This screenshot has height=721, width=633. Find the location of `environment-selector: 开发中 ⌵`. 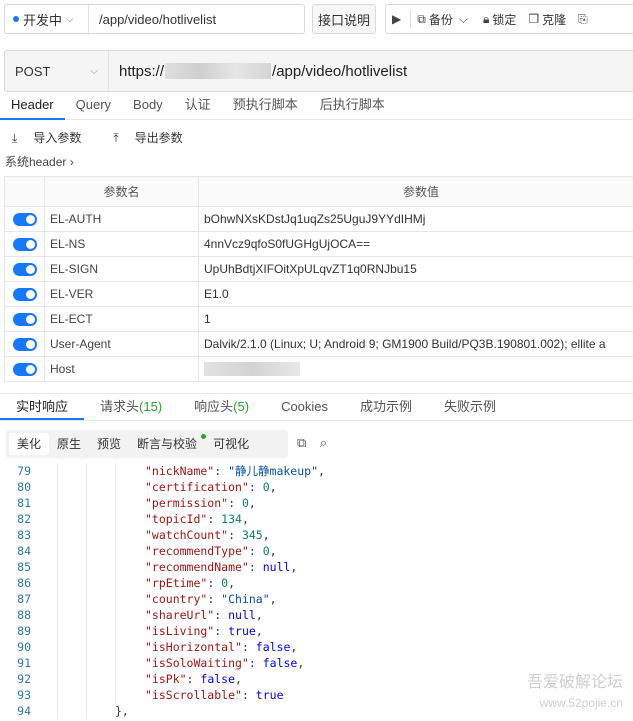

environment-selector: 开发中 ⌵ is located at coordinates (47, 19).